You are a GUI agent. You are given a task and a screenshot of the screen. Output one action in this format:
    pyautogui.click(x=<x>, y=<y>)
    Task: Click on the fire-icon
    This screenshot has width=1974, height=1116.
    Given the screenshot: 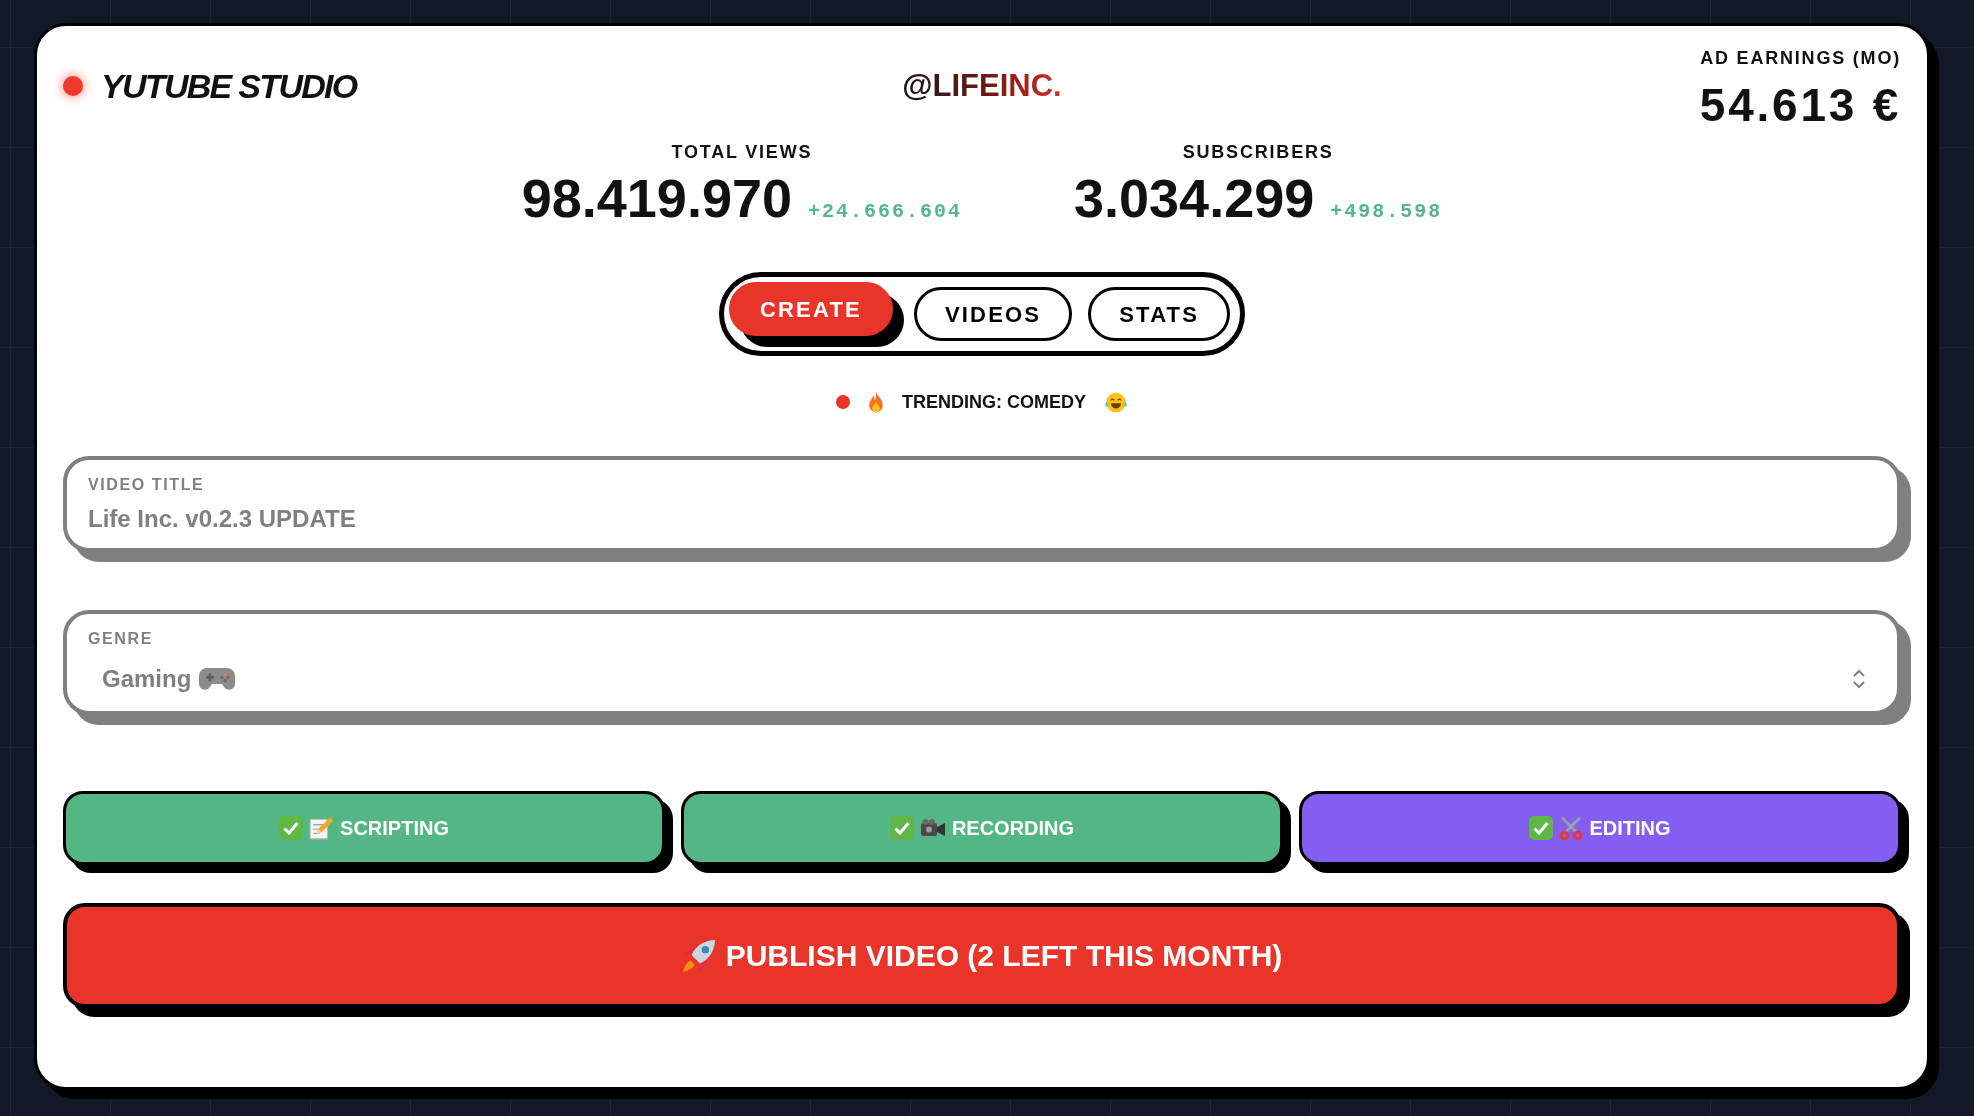 What is the action you would take?
    pyautogui.click(x=876, y=402)
    